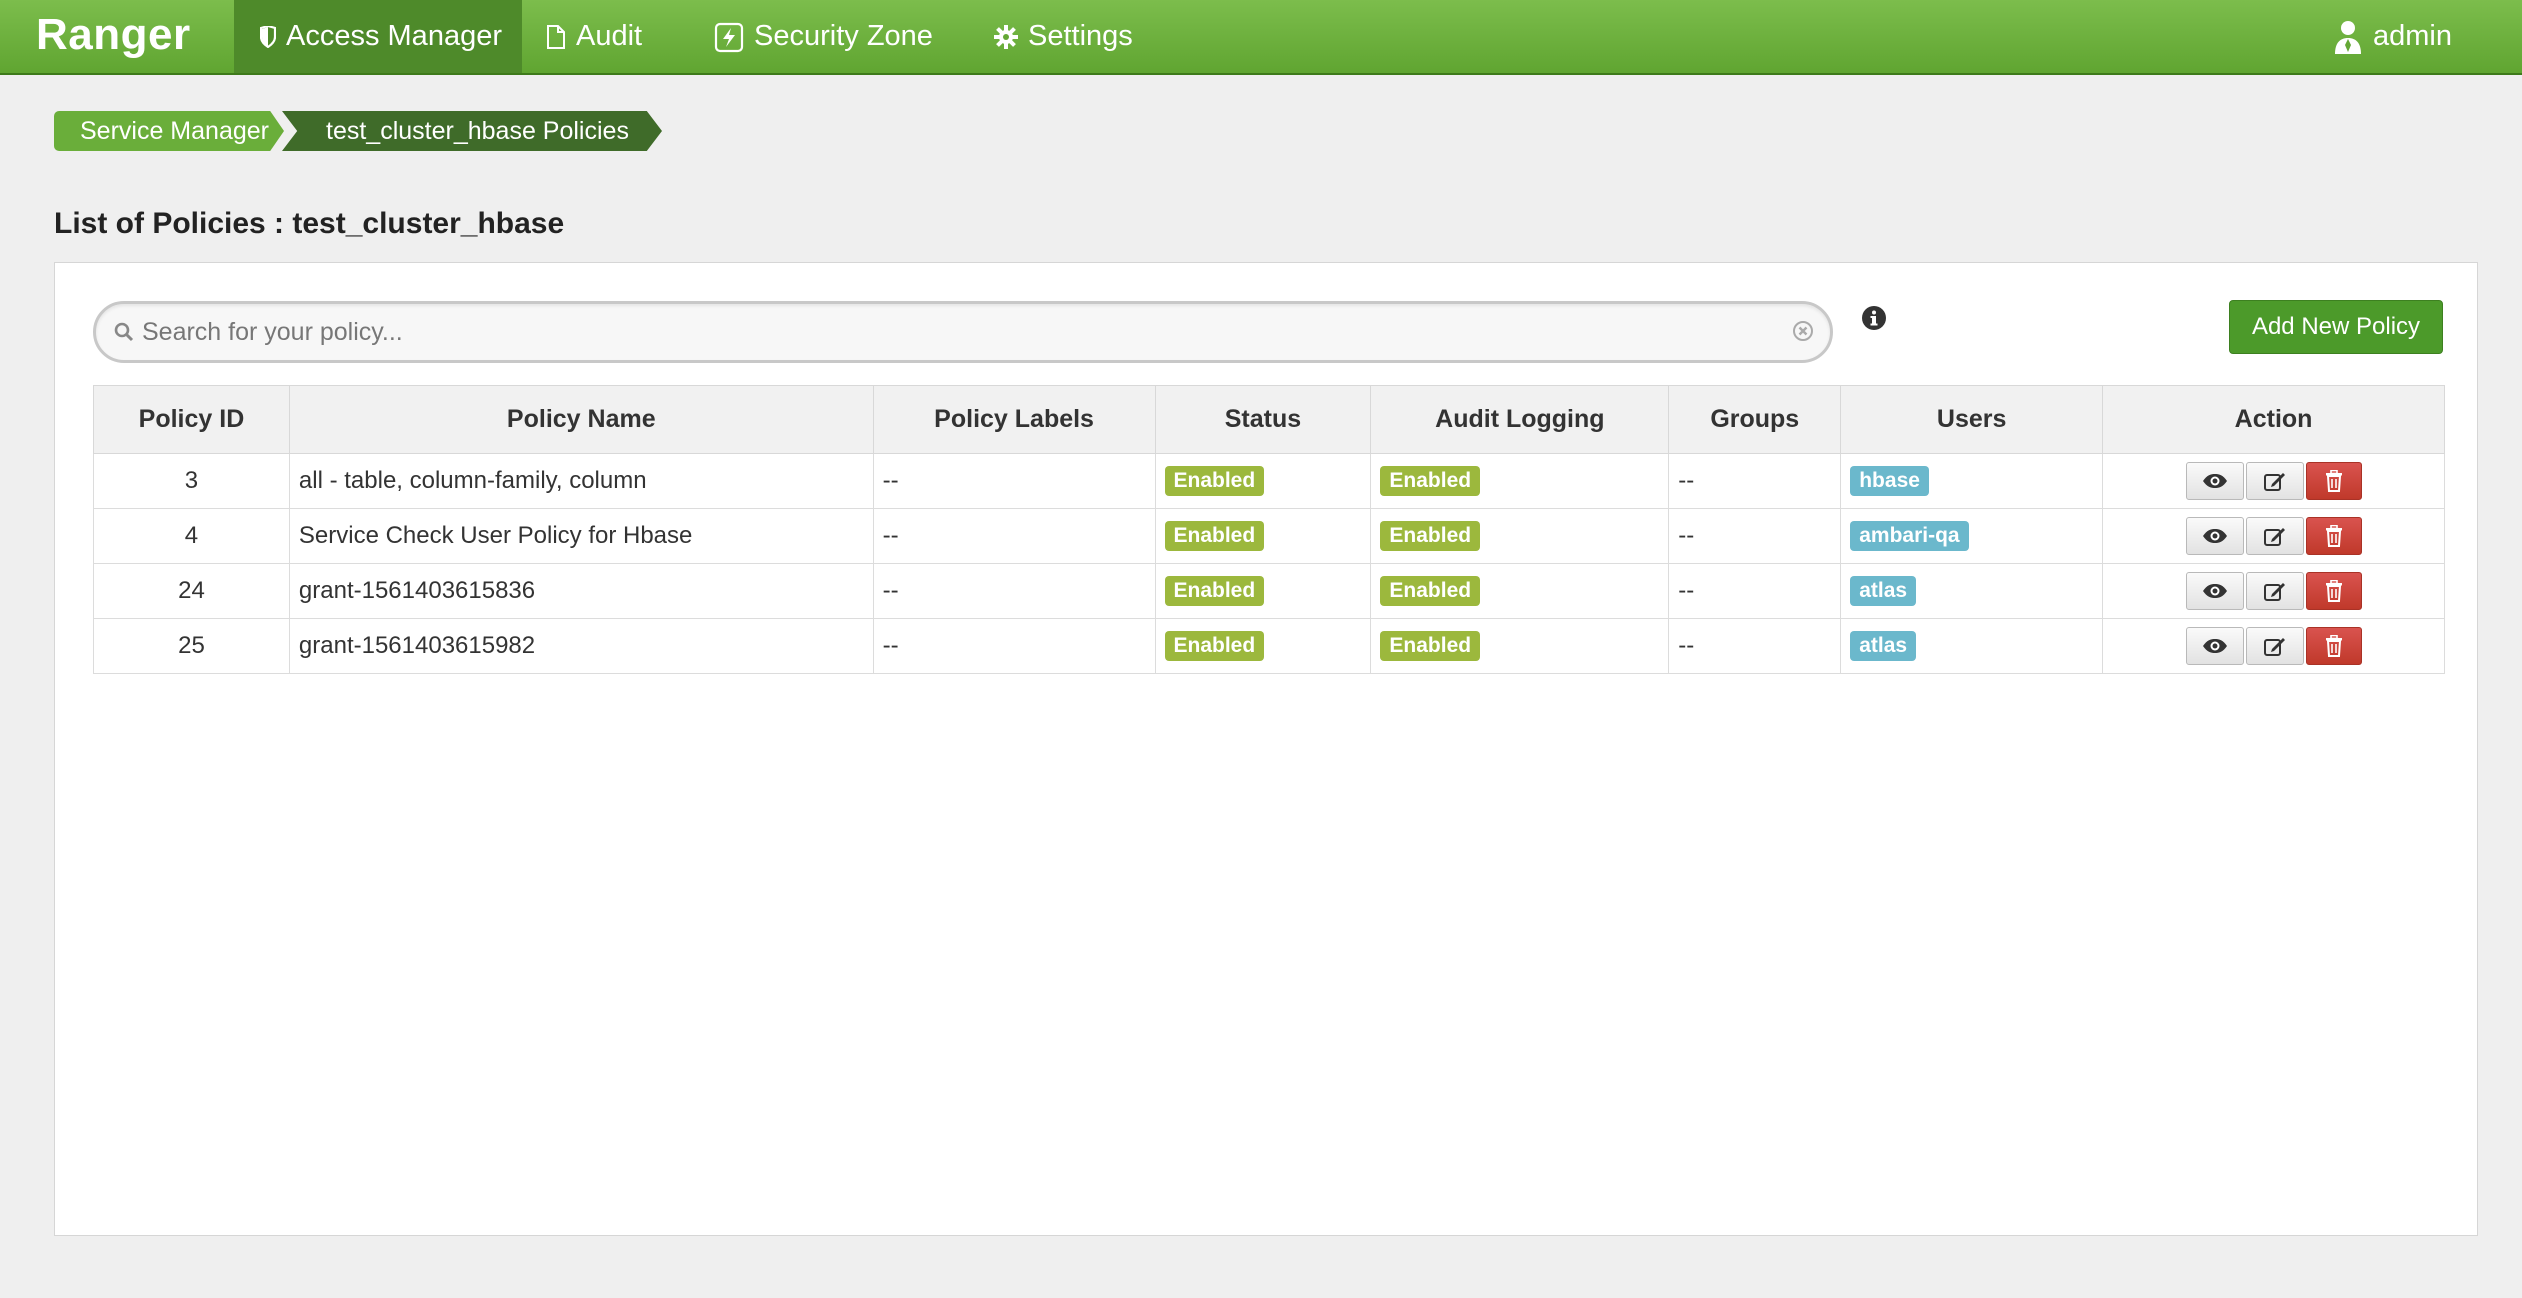  Describe the element at coordinates (1014, 419) in the screenshot. I see `col-header-policy-labels: Policy Labels` at that location.